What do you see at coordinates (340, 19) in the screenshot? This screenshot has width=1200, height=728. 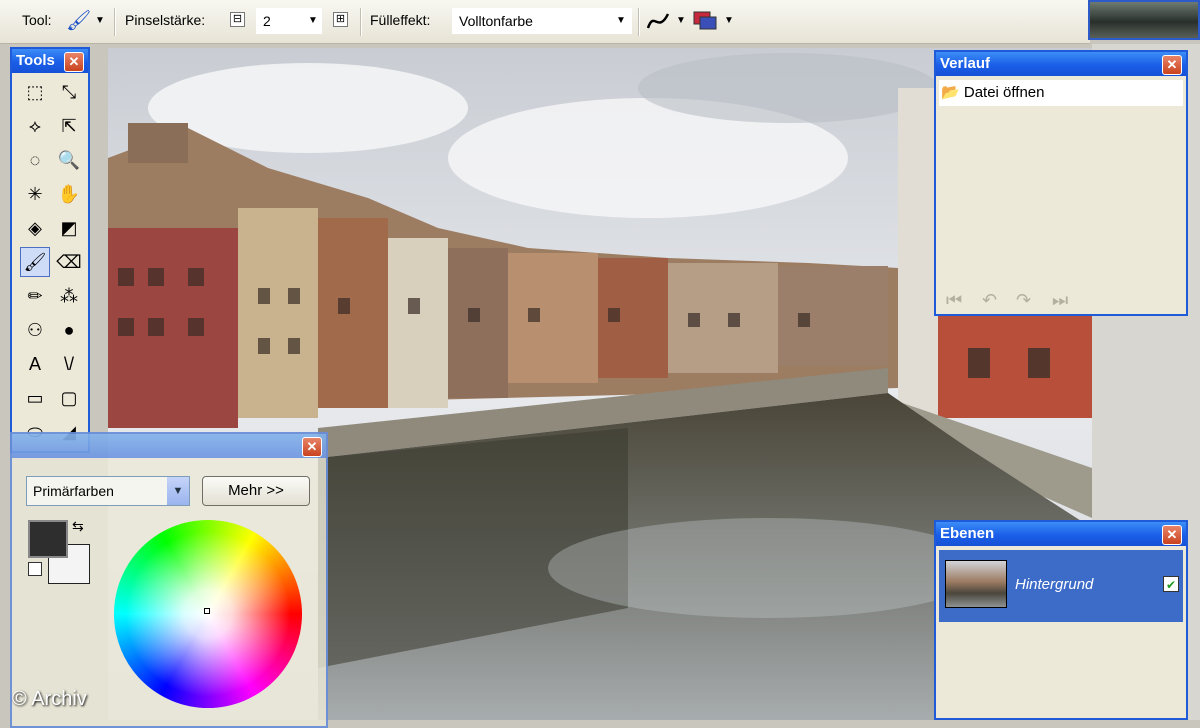 I see `brush-increase-button: ⊞` at bounding box center [340, 19].